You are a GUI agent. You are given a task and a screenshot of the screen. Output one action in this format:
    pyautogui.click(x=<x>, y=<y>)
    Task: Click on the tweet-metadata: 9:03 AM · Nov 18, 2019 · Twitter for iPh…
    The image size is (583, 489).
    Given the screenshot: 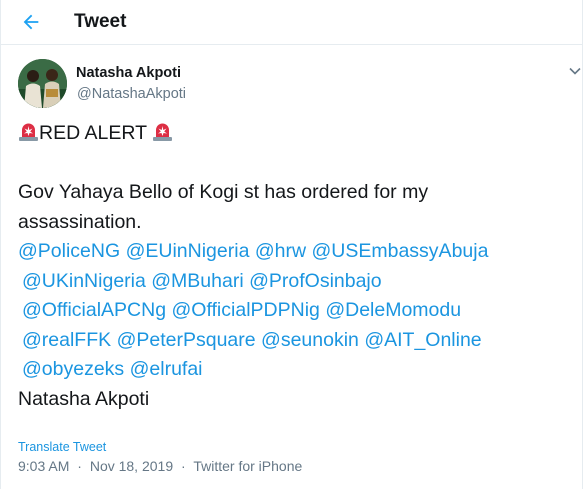 What is the action you would take?
    pyautogui.click(x=160, y=466)
    